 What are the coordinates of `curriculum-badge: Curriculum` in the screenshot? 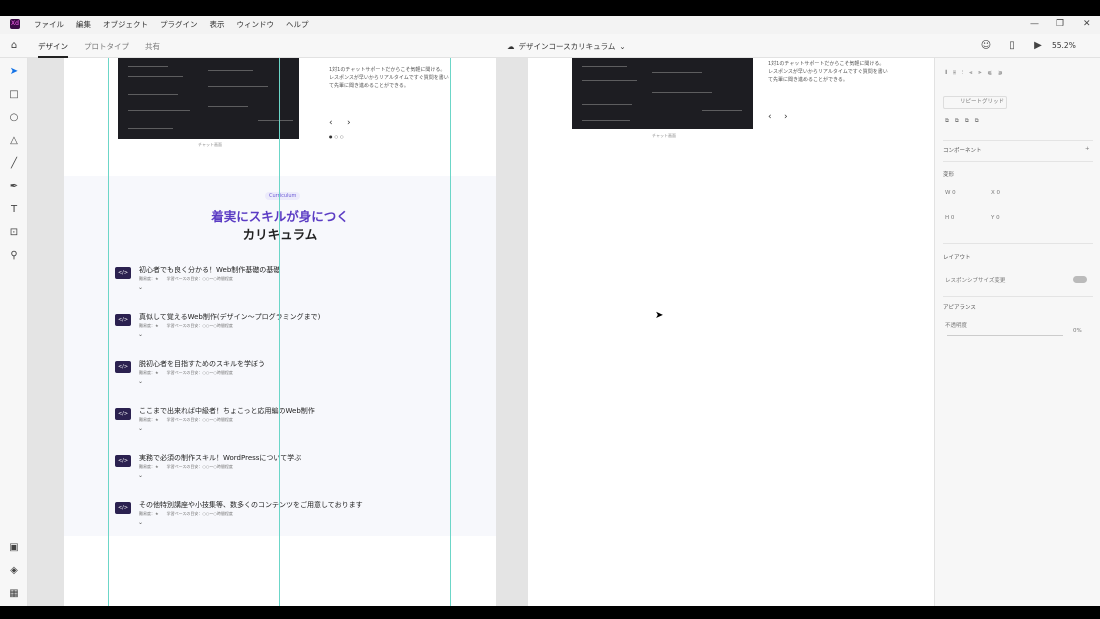 It's located at (283, 196).